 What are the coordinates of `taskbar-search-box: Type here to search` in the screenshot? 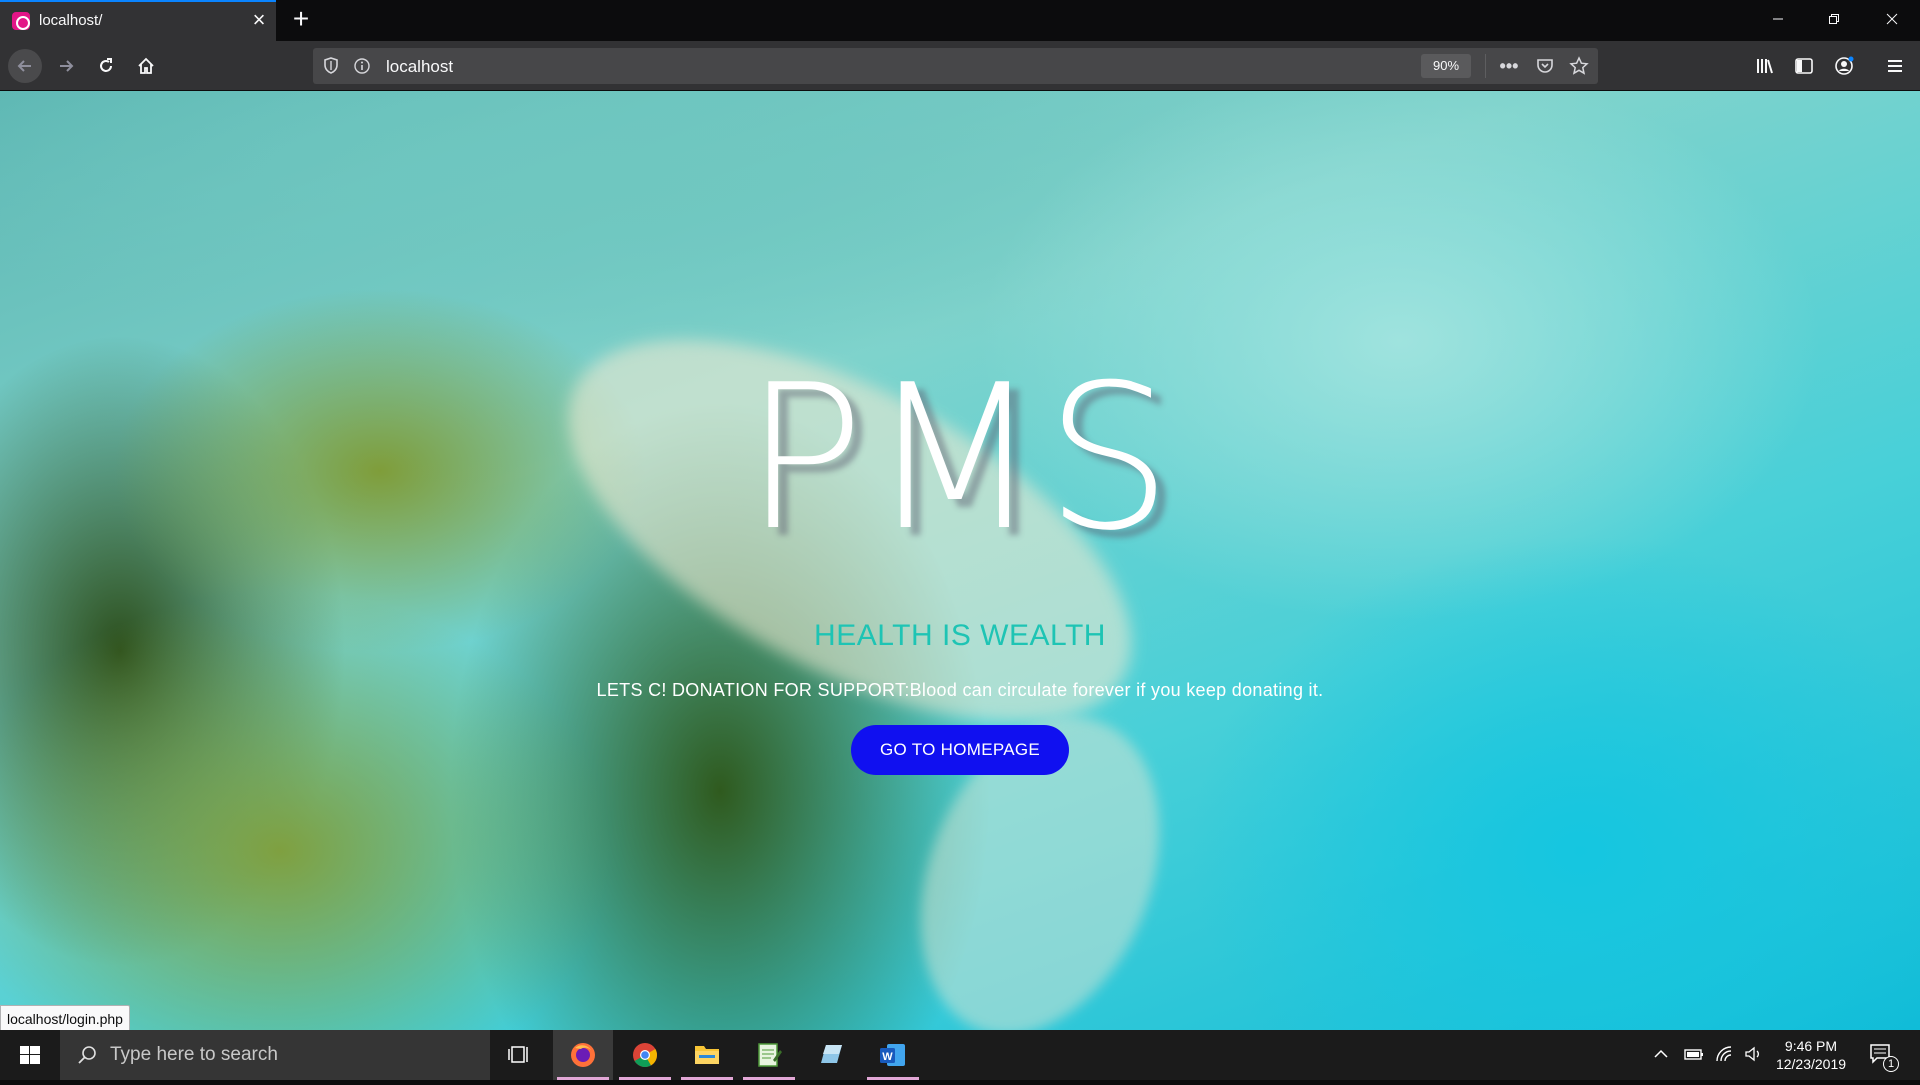 It's located at (275, 1055).